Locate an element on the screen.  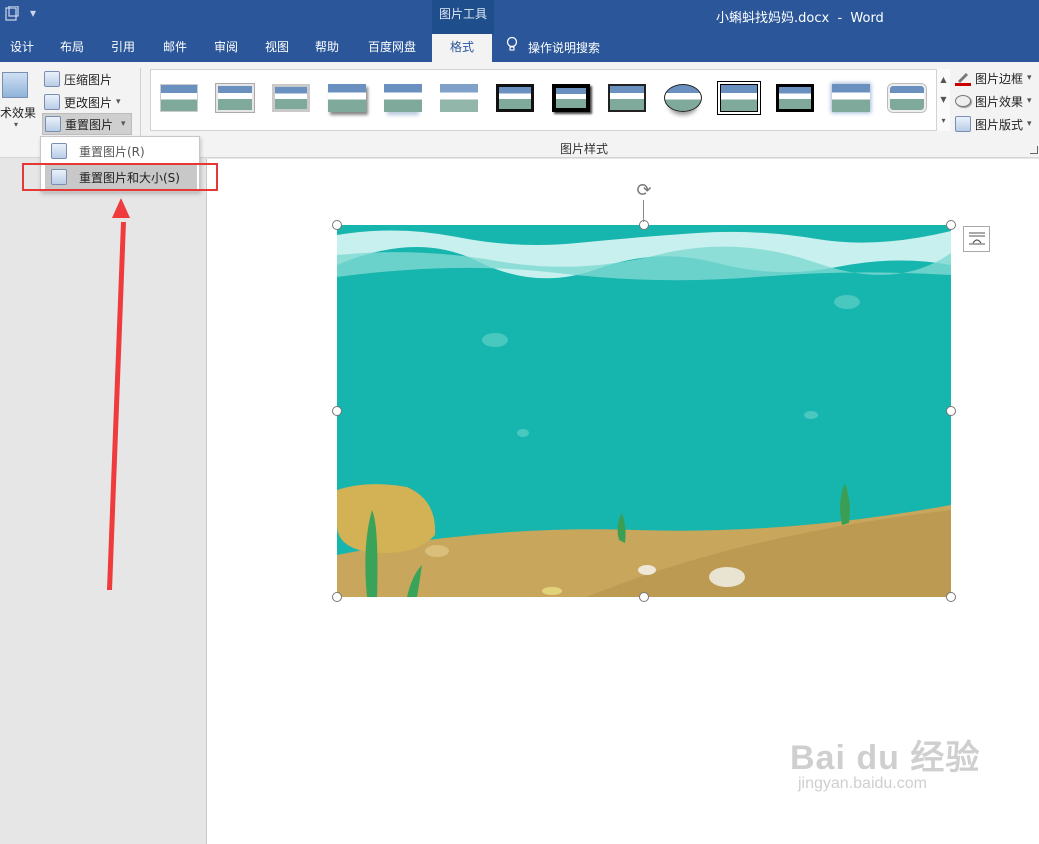
picture-border-label: 图片边框 is located at coordinates (999, 78).